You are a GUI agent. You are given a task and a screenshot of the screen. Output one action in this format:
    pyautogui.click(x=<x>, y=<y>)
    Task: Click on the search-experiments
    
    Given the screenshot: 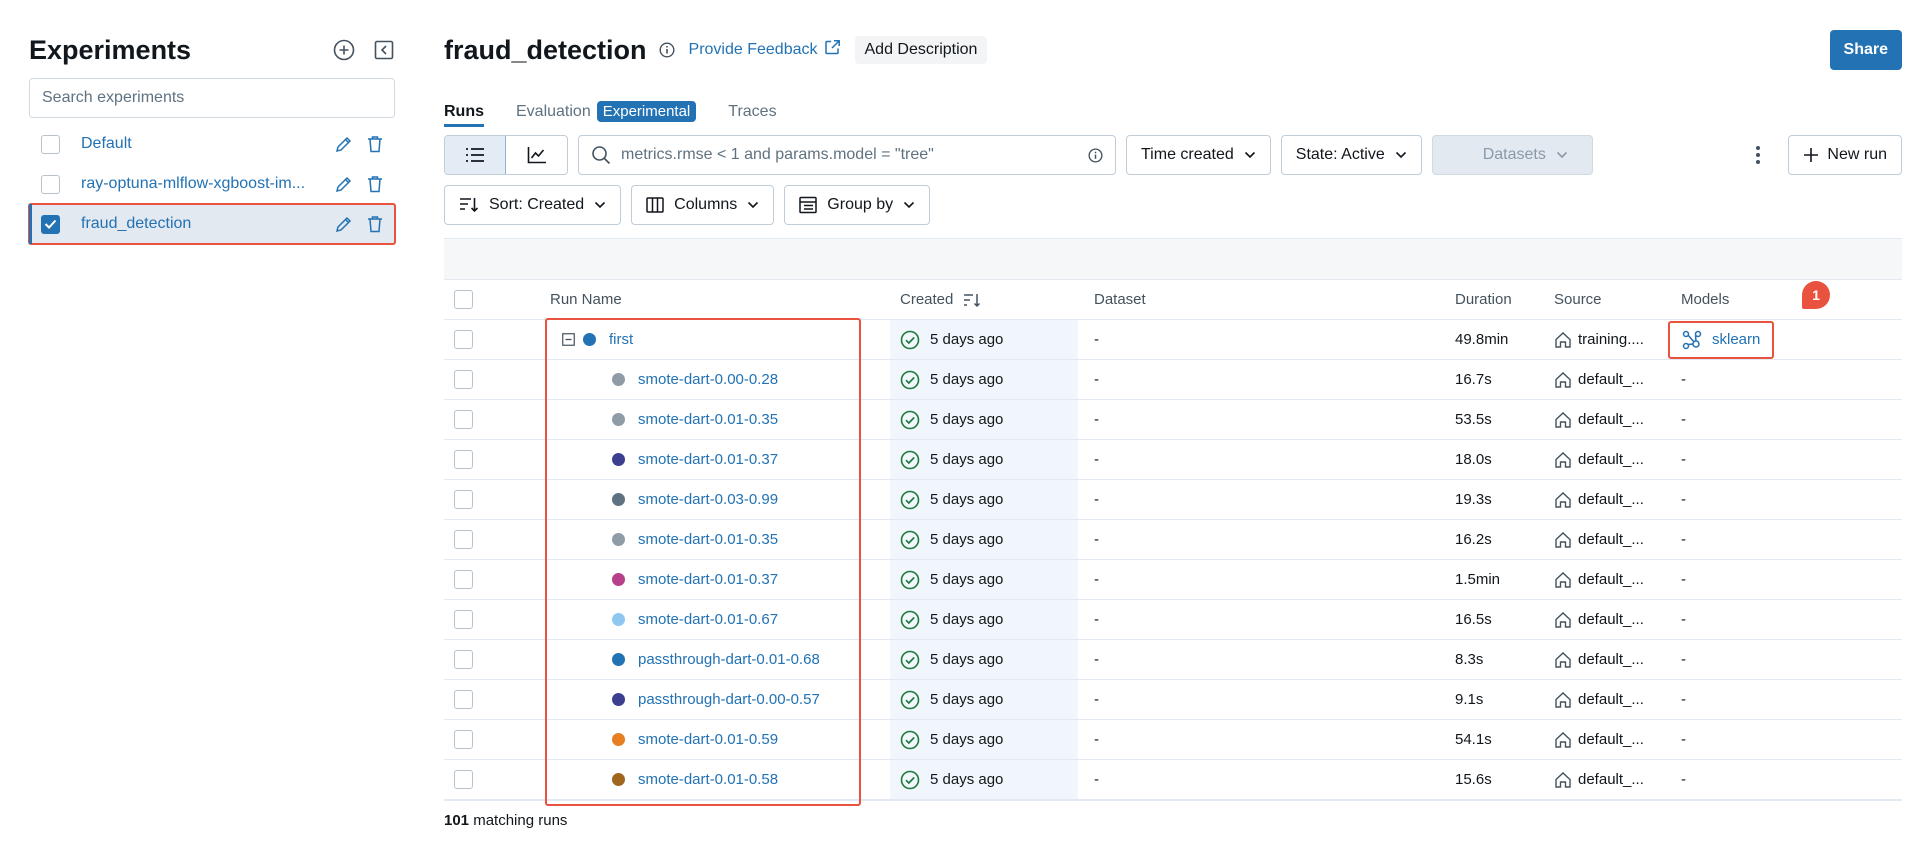 What is the action you would take?
    pyautogui.click(x=212, y=98)
    